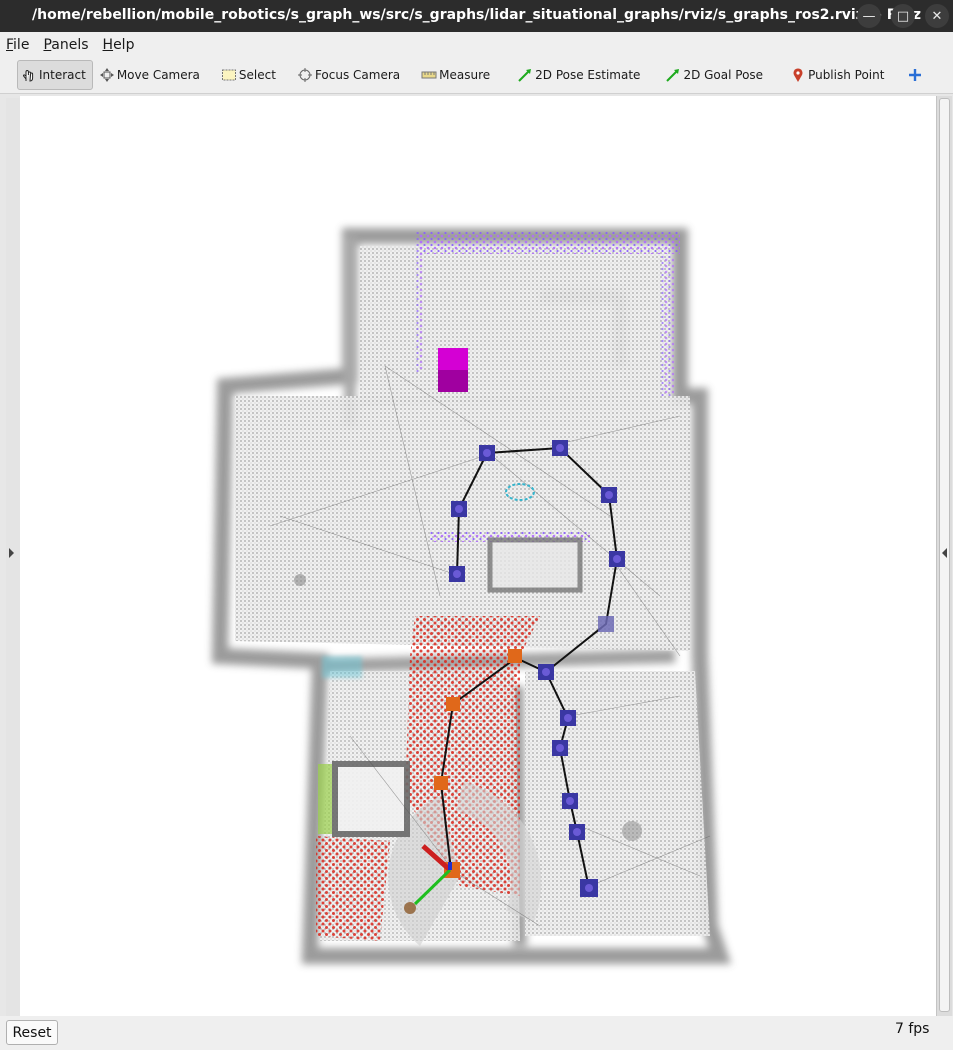  I want to click on tool-measure: Measure, so click(457, 75).